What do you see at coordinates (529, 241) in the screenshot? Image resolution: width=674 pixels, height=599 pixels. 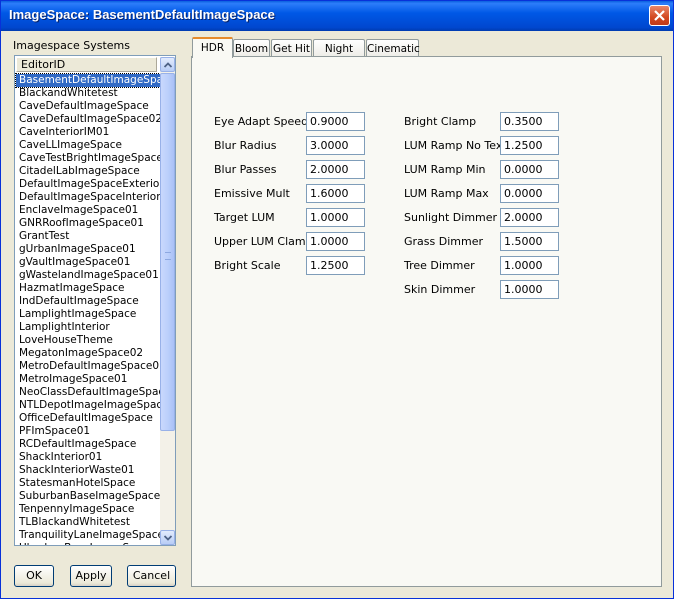 I see `value-field: 1.5000` at bounding box center [529, 241].